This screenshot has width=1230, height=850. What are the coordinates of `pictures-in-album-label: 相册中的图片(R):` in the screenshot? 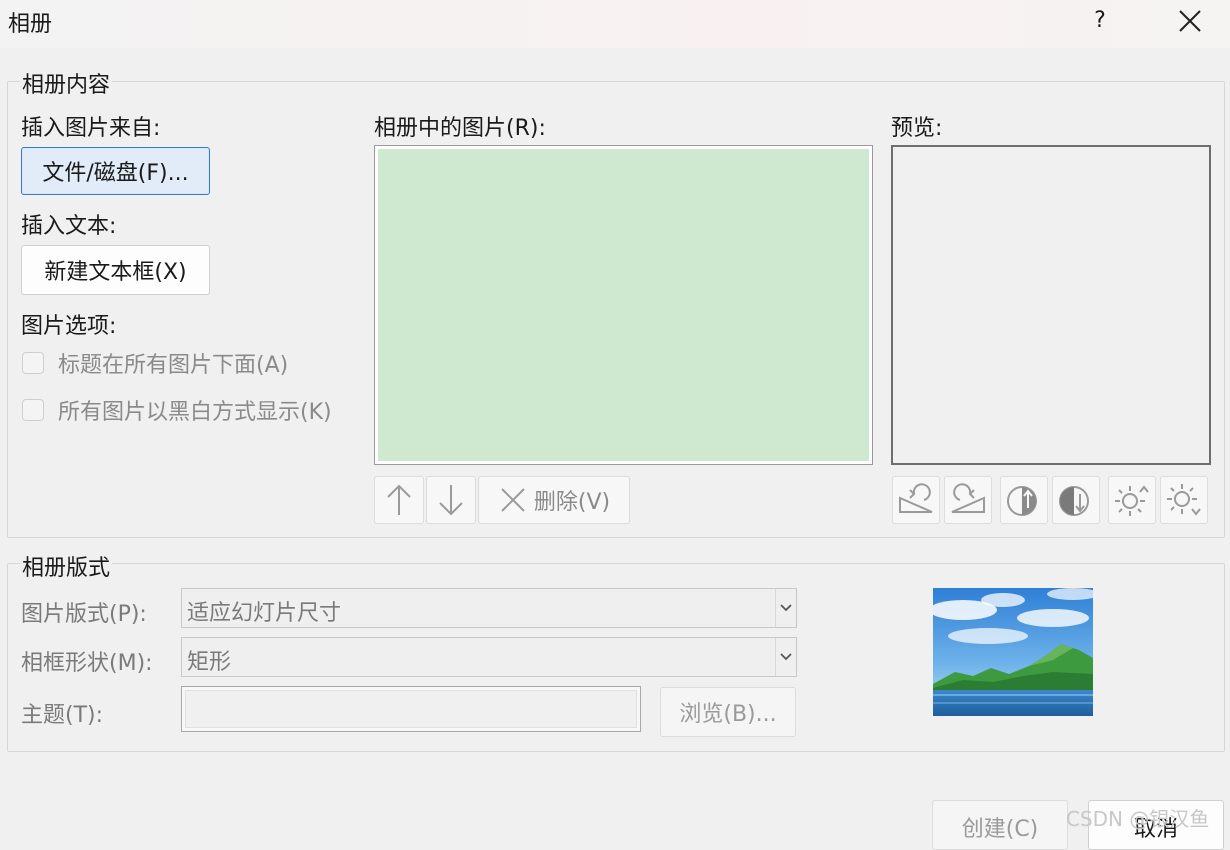 It's located at (460, 128).